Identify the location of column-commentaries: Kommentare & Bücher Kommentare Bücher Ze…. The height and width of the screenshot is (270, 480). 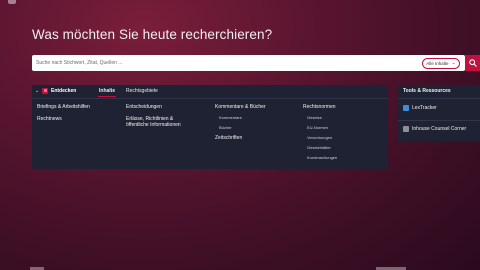
(240, 125).